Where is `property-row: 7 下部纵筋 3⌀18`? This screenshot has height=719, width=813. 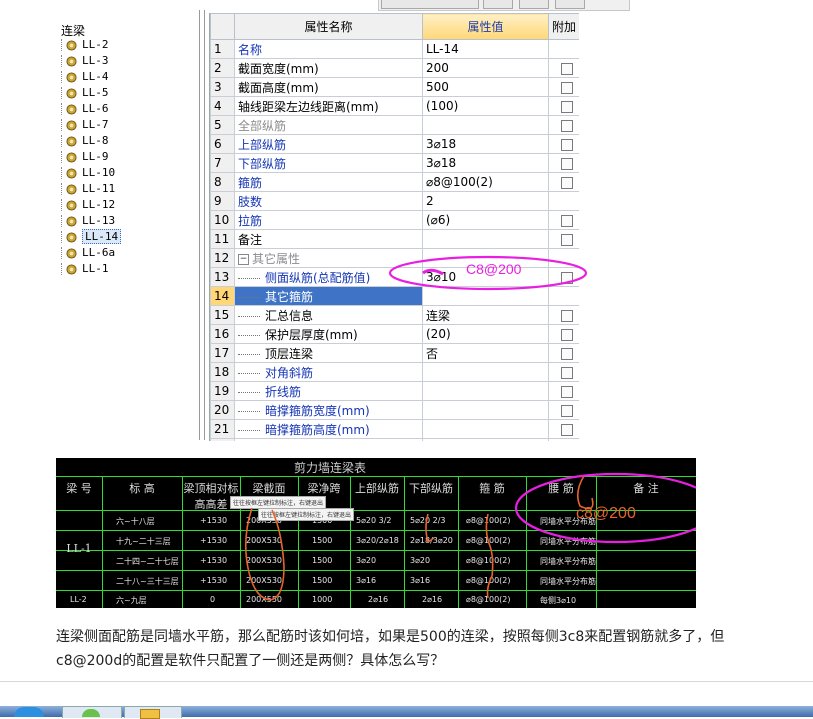
property-row: 7 下部纵筋 3⌀18 is located at coordinates (394, 163).